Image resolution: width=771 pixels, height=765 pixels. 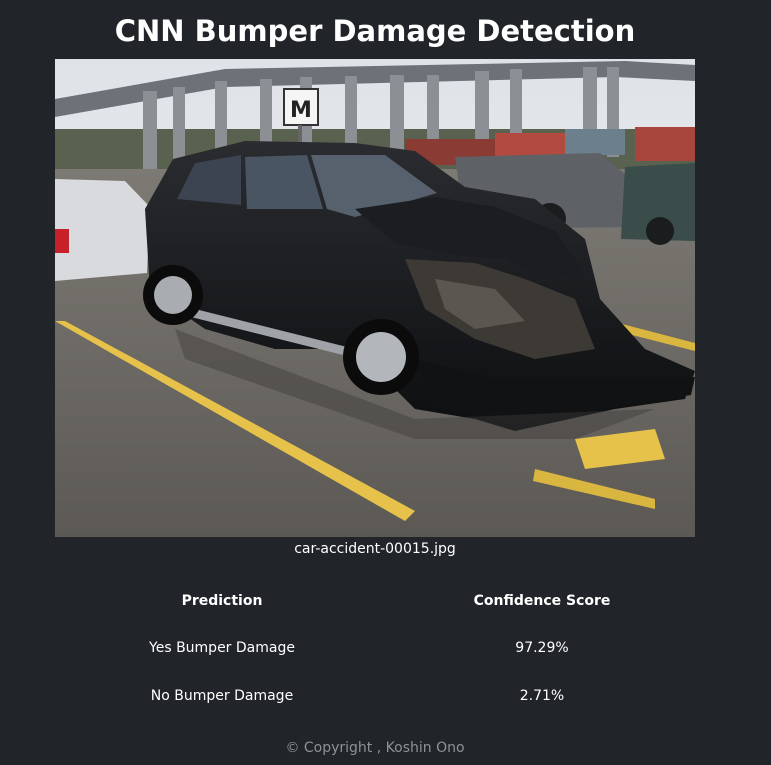 I want to click on prediction-column-header: Prediction, so click(x=222, y=601).